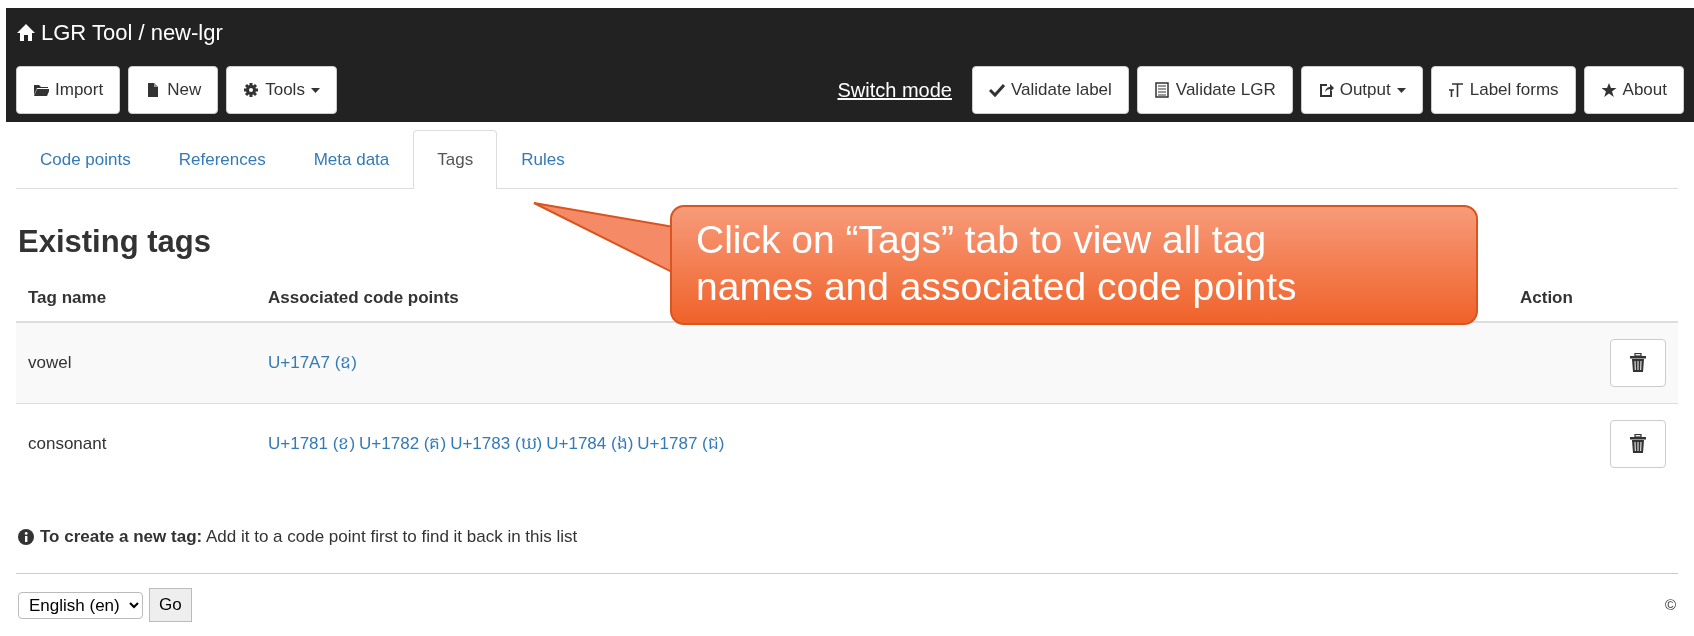 The width and height of the screenshot is (1694, 636). I want to click on checkmark-icon, so click(997, 90).